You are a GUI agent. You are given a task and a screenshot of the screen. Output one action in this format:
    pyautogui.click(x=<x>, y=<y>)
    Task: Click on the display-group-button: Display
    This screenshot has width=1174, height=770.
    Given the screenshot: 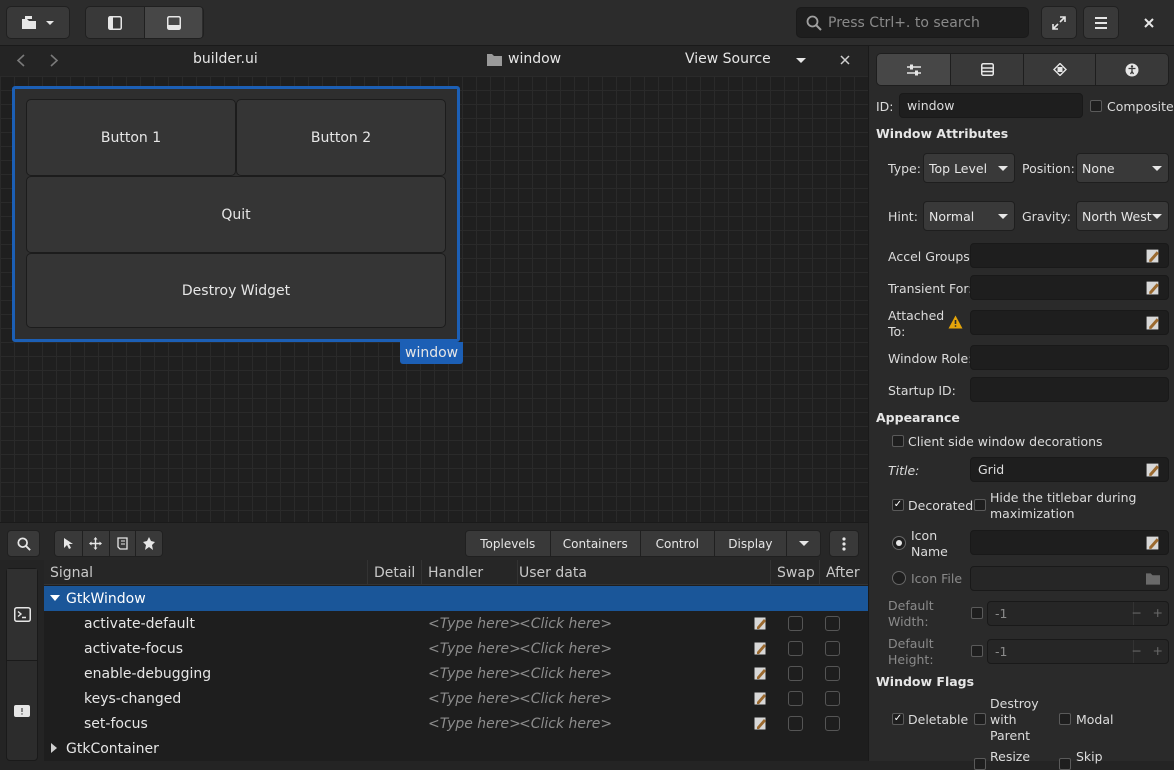 What is the action you would take?
    pyautogui.click(x=750, y=543)
    